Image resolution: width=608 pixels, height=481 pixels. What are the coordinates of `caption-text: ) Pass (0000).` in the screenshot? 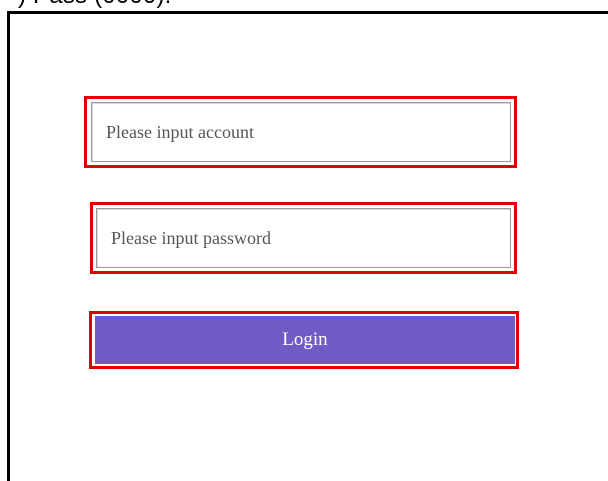 It's located at (95, 5).